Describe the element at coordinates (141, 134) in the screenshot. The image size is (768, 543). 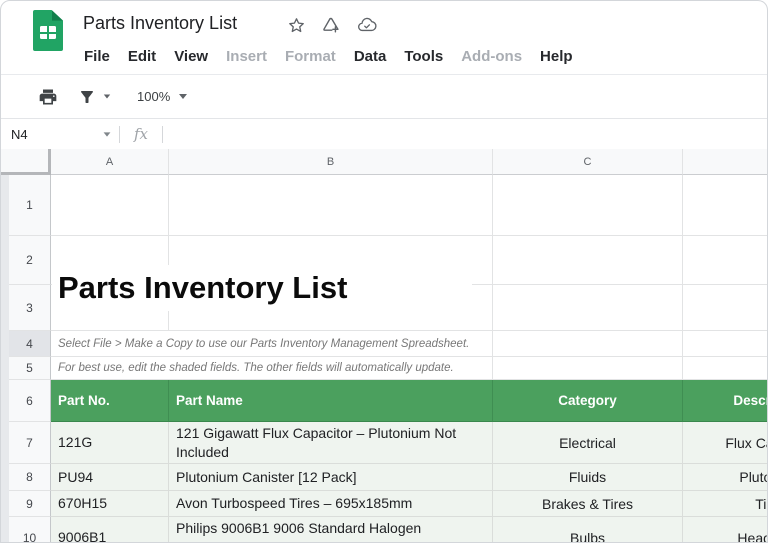
I see `fx-icon: fx` at that location.